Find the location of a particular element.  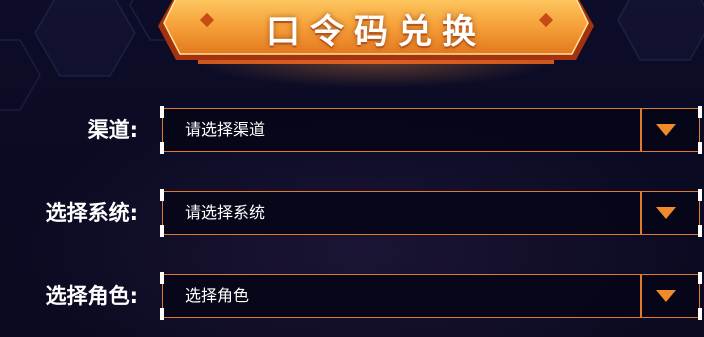

role-row: 选择角色 is located at coordinates (352, 296).